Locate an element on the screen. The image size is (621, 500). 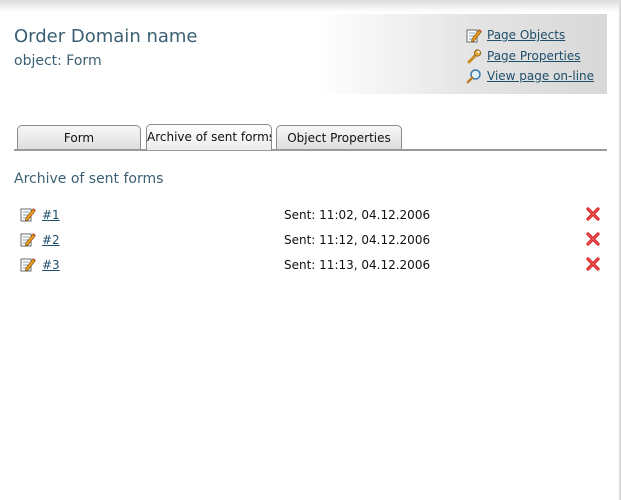
page-title: Order Domain name is located at coordinates (106, 36).